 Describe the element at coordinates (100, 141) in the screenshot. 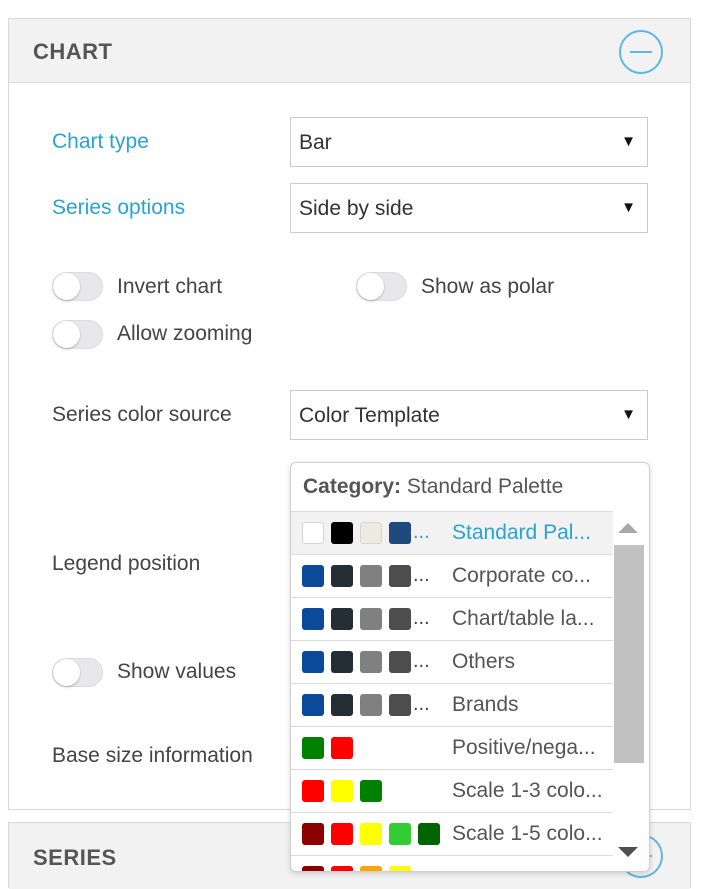

I see `chart-type-label: Chart type` at that location.